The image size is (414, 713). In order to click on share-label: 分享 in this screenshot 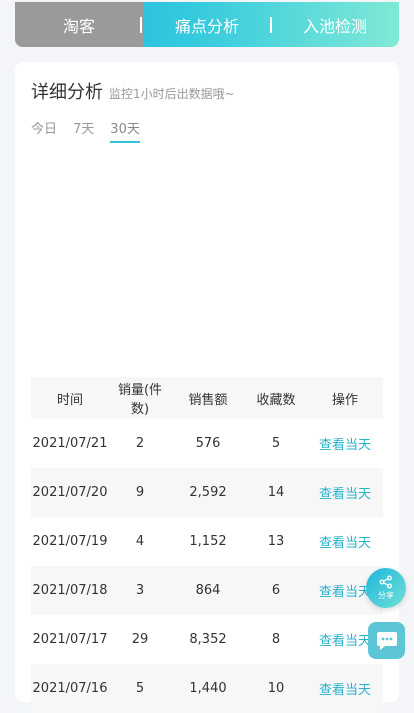, I will do `click(386, 595)`.